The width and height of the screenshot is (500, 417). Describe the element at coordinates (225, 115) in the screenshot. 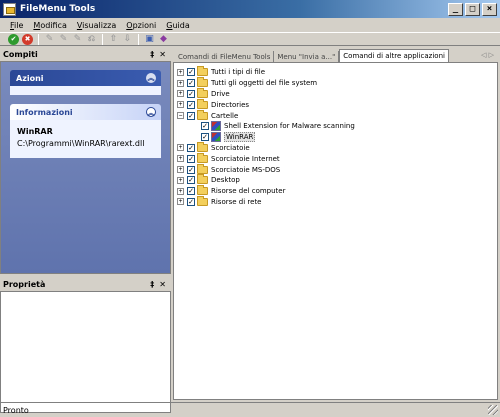

I see `tree-item-label: Cartelle` at that location.